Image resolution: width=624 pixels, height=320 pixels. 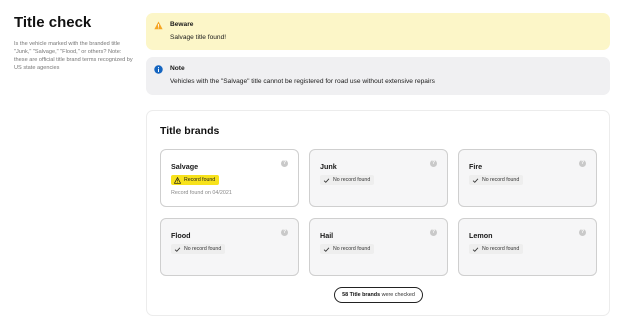 I want to click on title-brands-heading: Title brands, so click(x=190, y=131).